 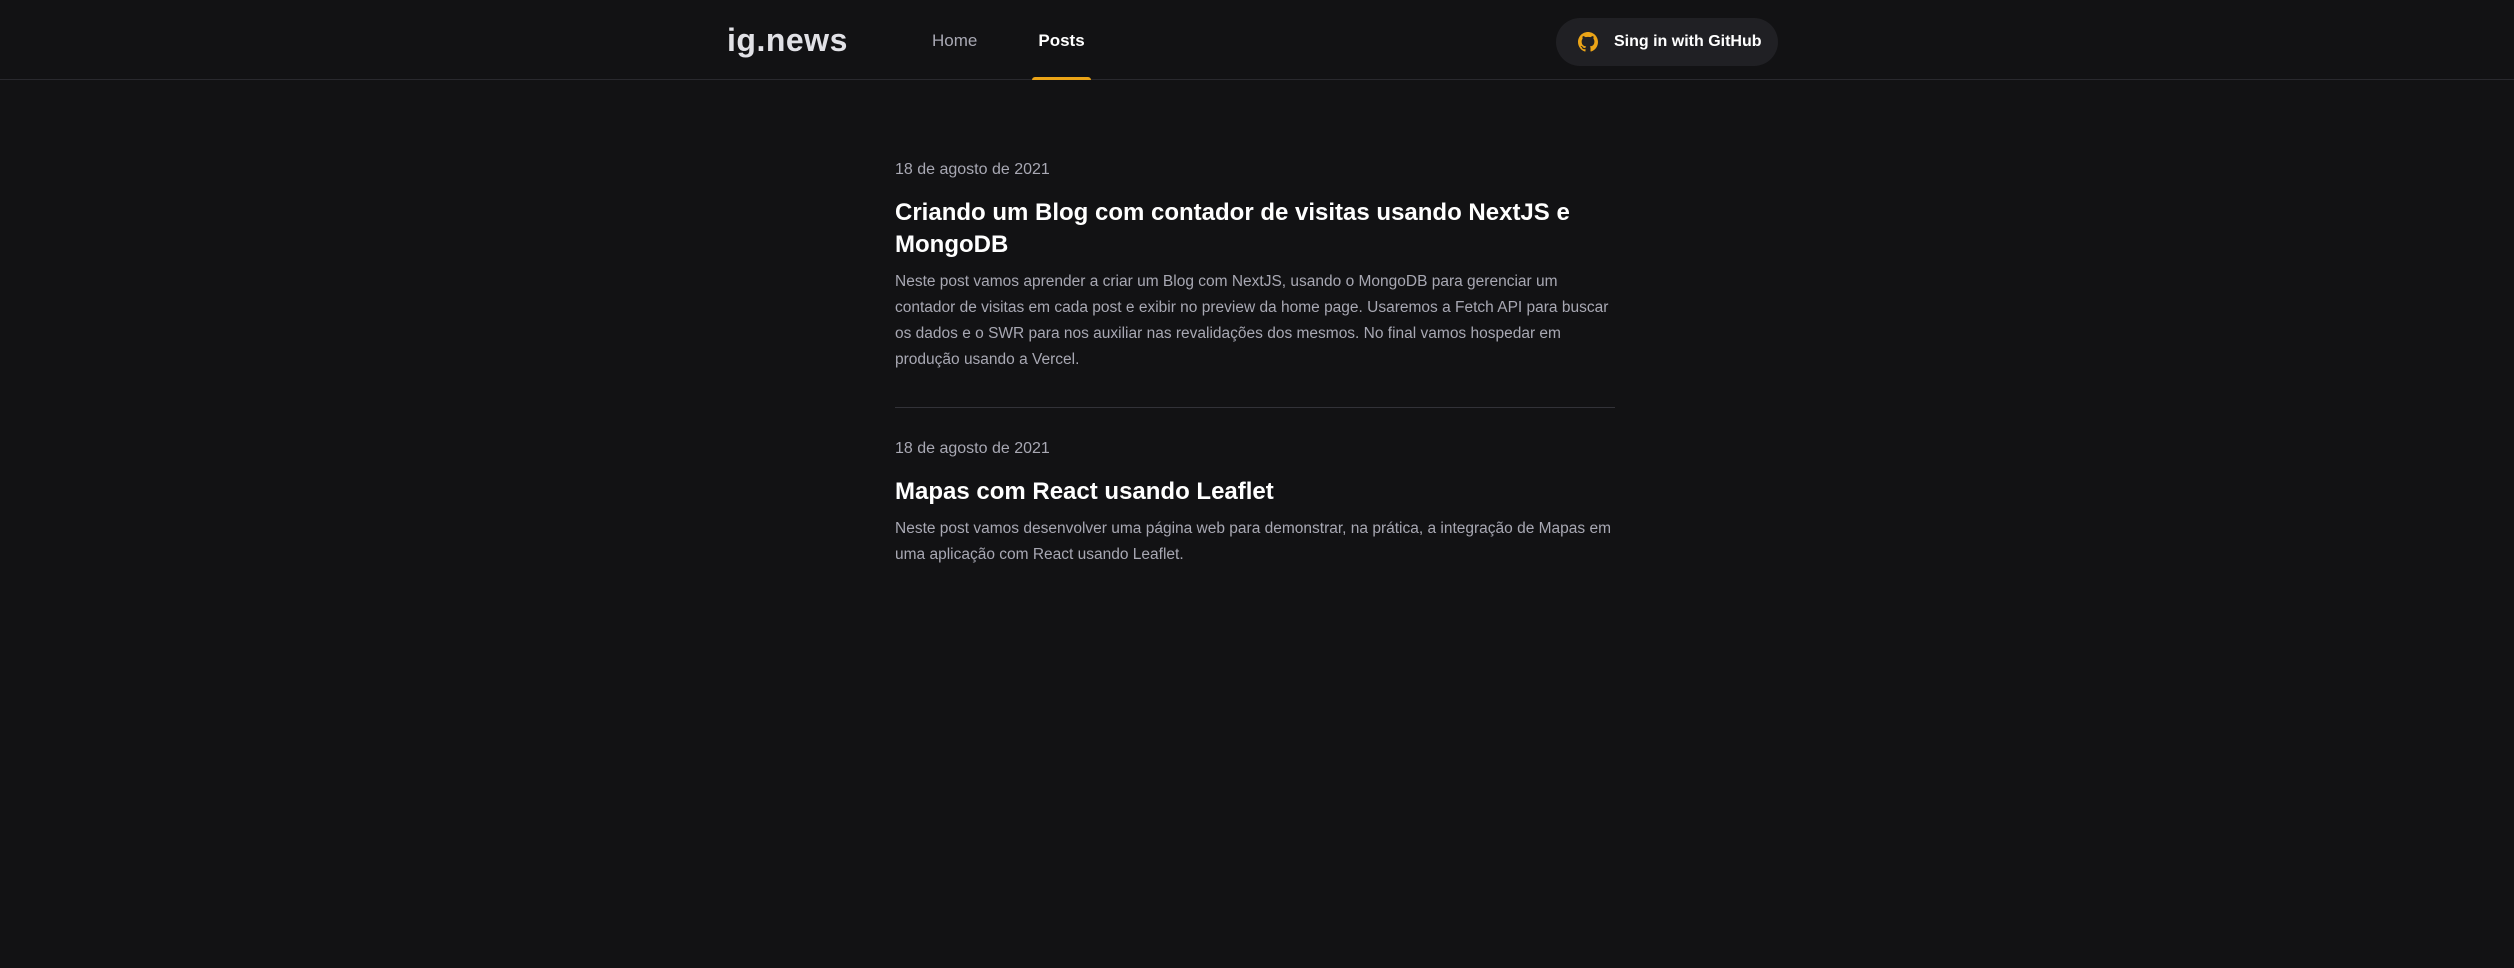 I want to click on nav-home: Home, so click(x=954, y=40).